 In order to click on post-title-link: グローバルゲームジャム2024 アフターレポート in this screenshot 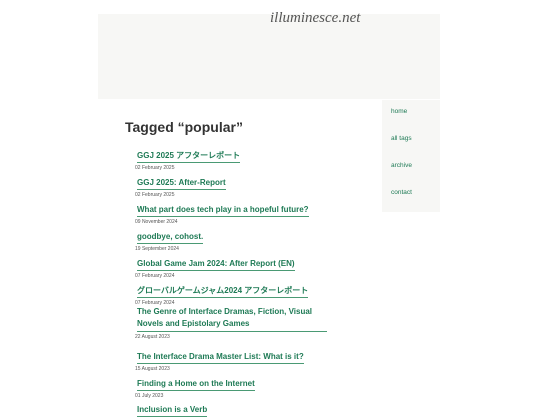, I will do `click(223, 292)`.